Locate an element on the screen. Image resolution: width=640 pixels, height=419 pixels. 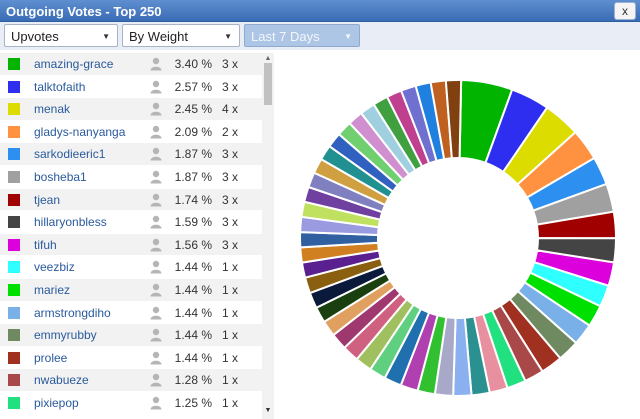
list-item: sarkodieeric1 1.87 % 3 x is located at coordinates (131, 154).